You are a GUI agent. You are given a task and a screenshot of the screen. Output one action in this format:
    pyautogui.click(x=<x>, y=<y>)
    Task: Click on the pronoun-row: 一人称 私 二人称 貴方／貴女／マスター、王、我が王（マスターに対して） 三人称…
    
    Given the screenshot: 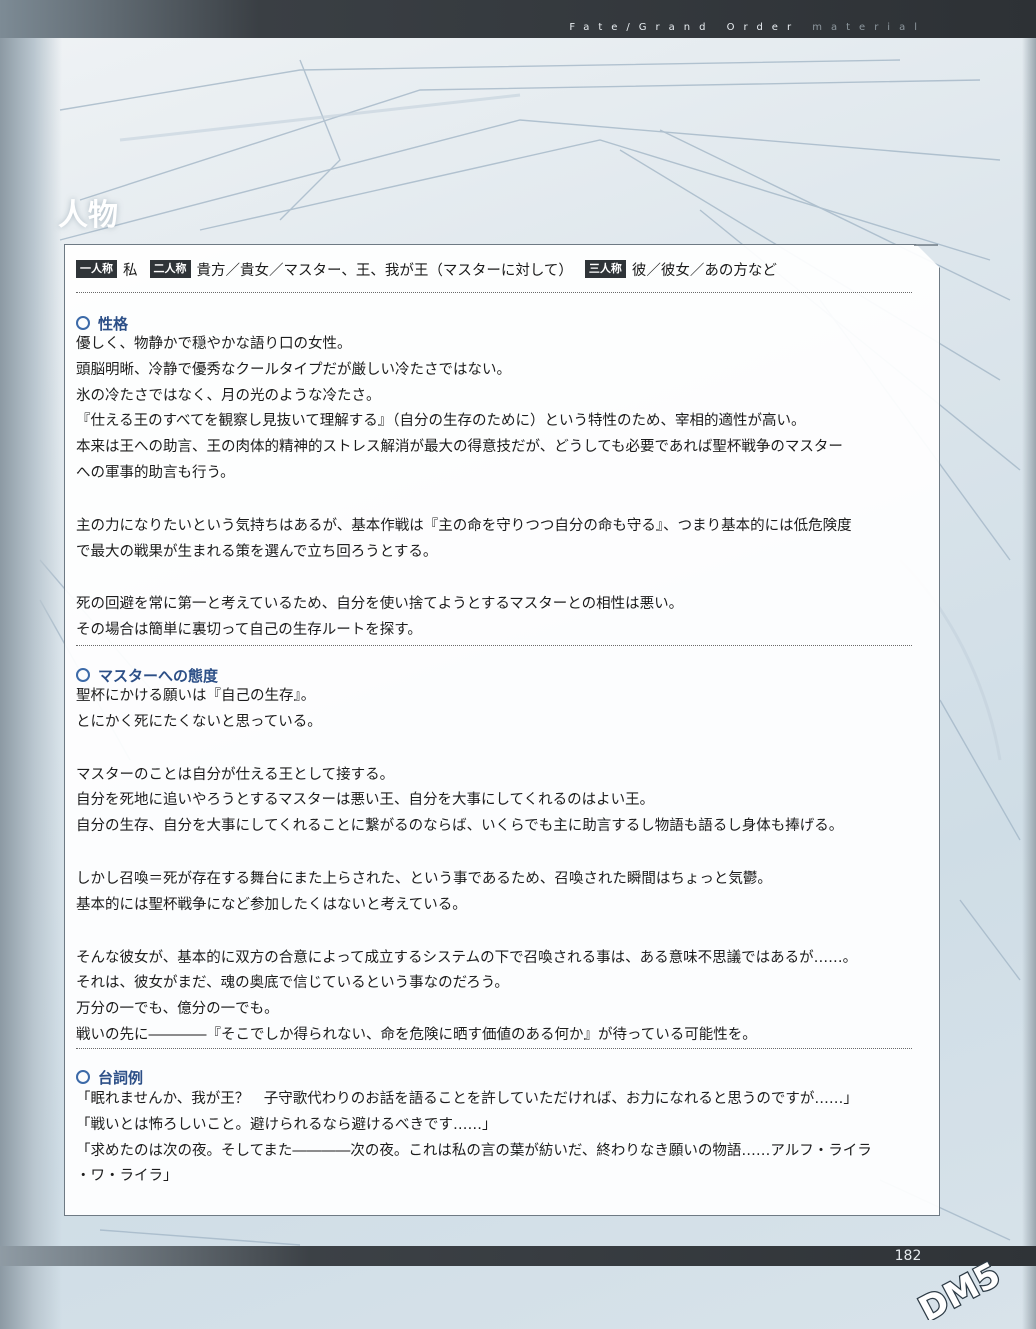 What is the action you would take?
    pyautogui.click(x=432, y=269)
    